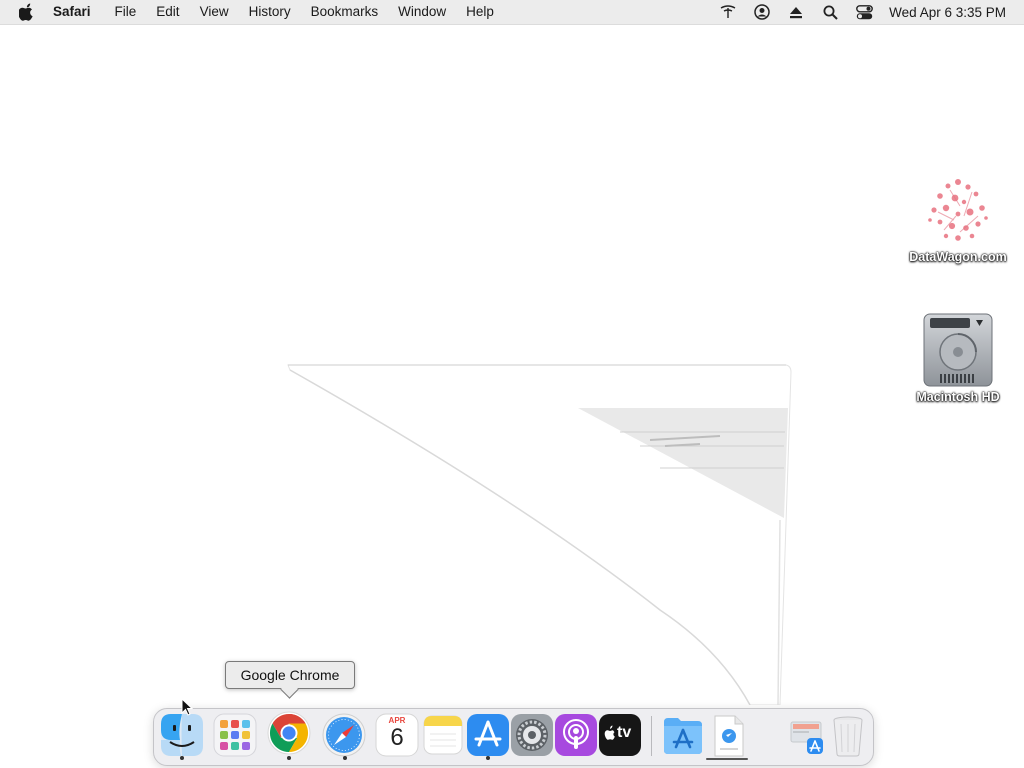 The image size is (1024, 768). What do you see at coordinates (958, 350) in the screenshot?
I see `hard-drive-icon` at bounding box center [958, 350].